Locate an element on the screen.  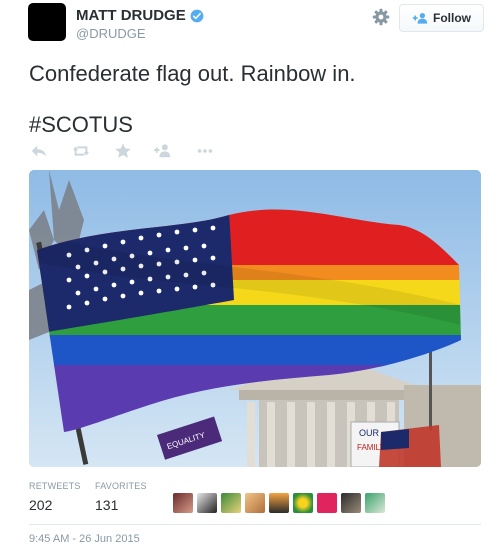
retweet-icon is located at coordinates (81, 151).